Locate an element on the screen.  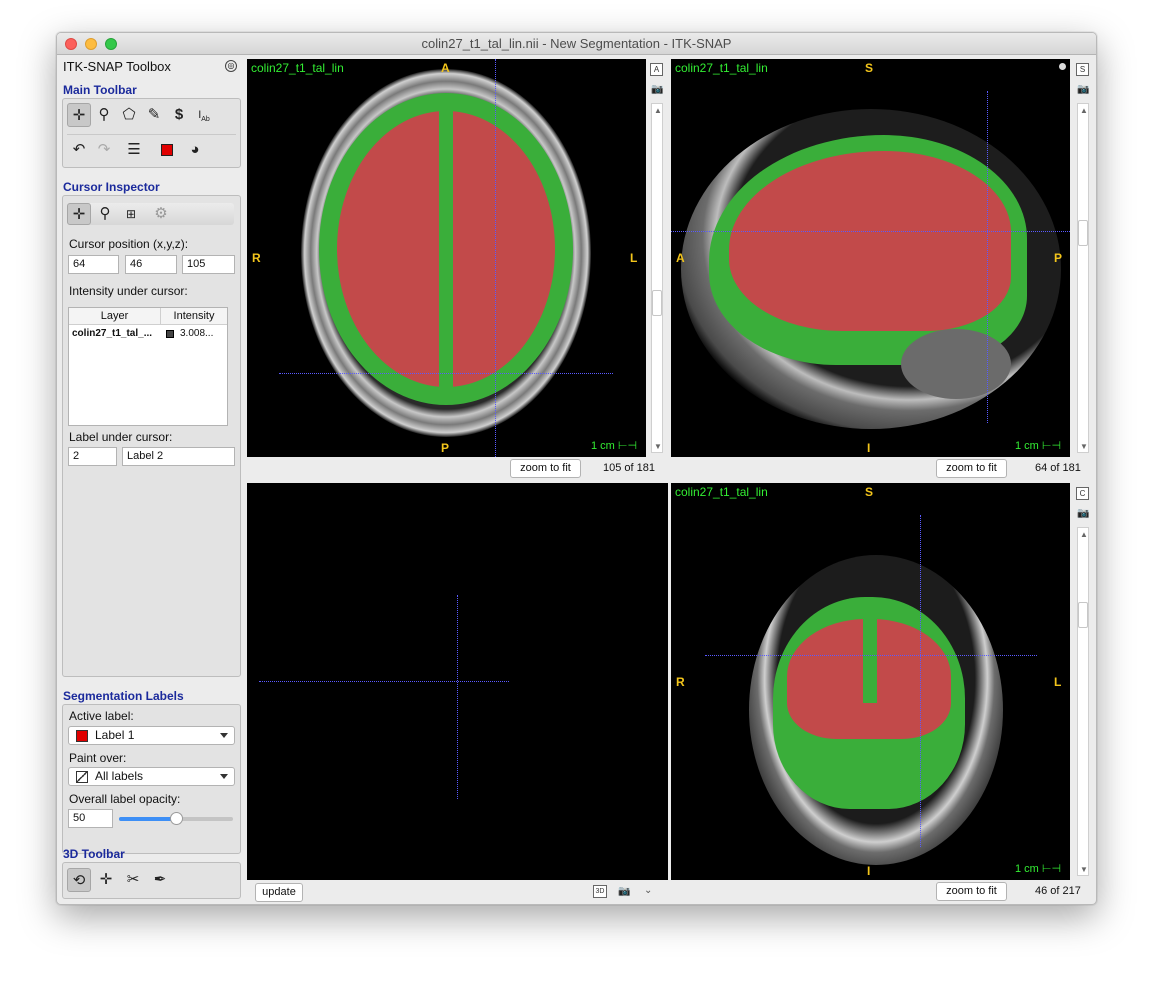
coronal-midline is located at coordinates (870, 653).